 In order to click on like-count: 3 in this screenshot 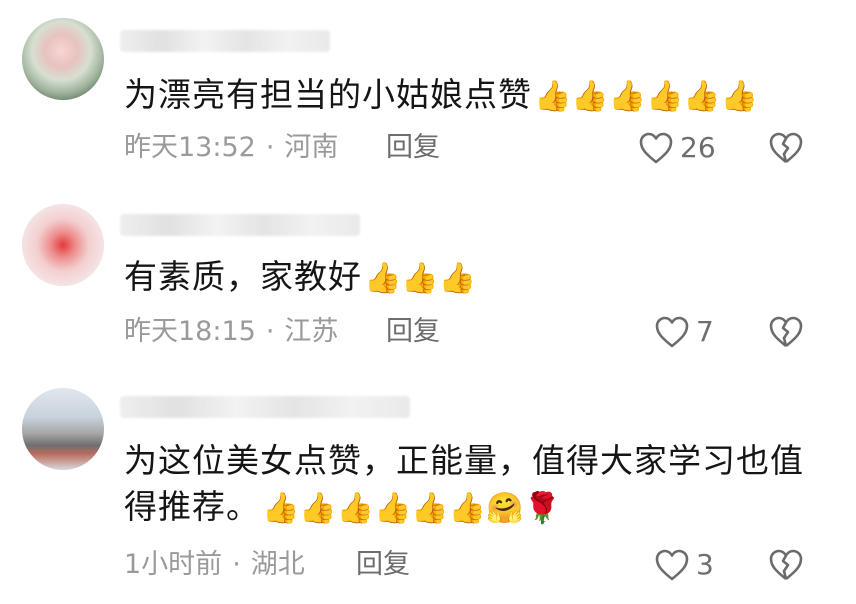, I will do `click(705, 564)`.